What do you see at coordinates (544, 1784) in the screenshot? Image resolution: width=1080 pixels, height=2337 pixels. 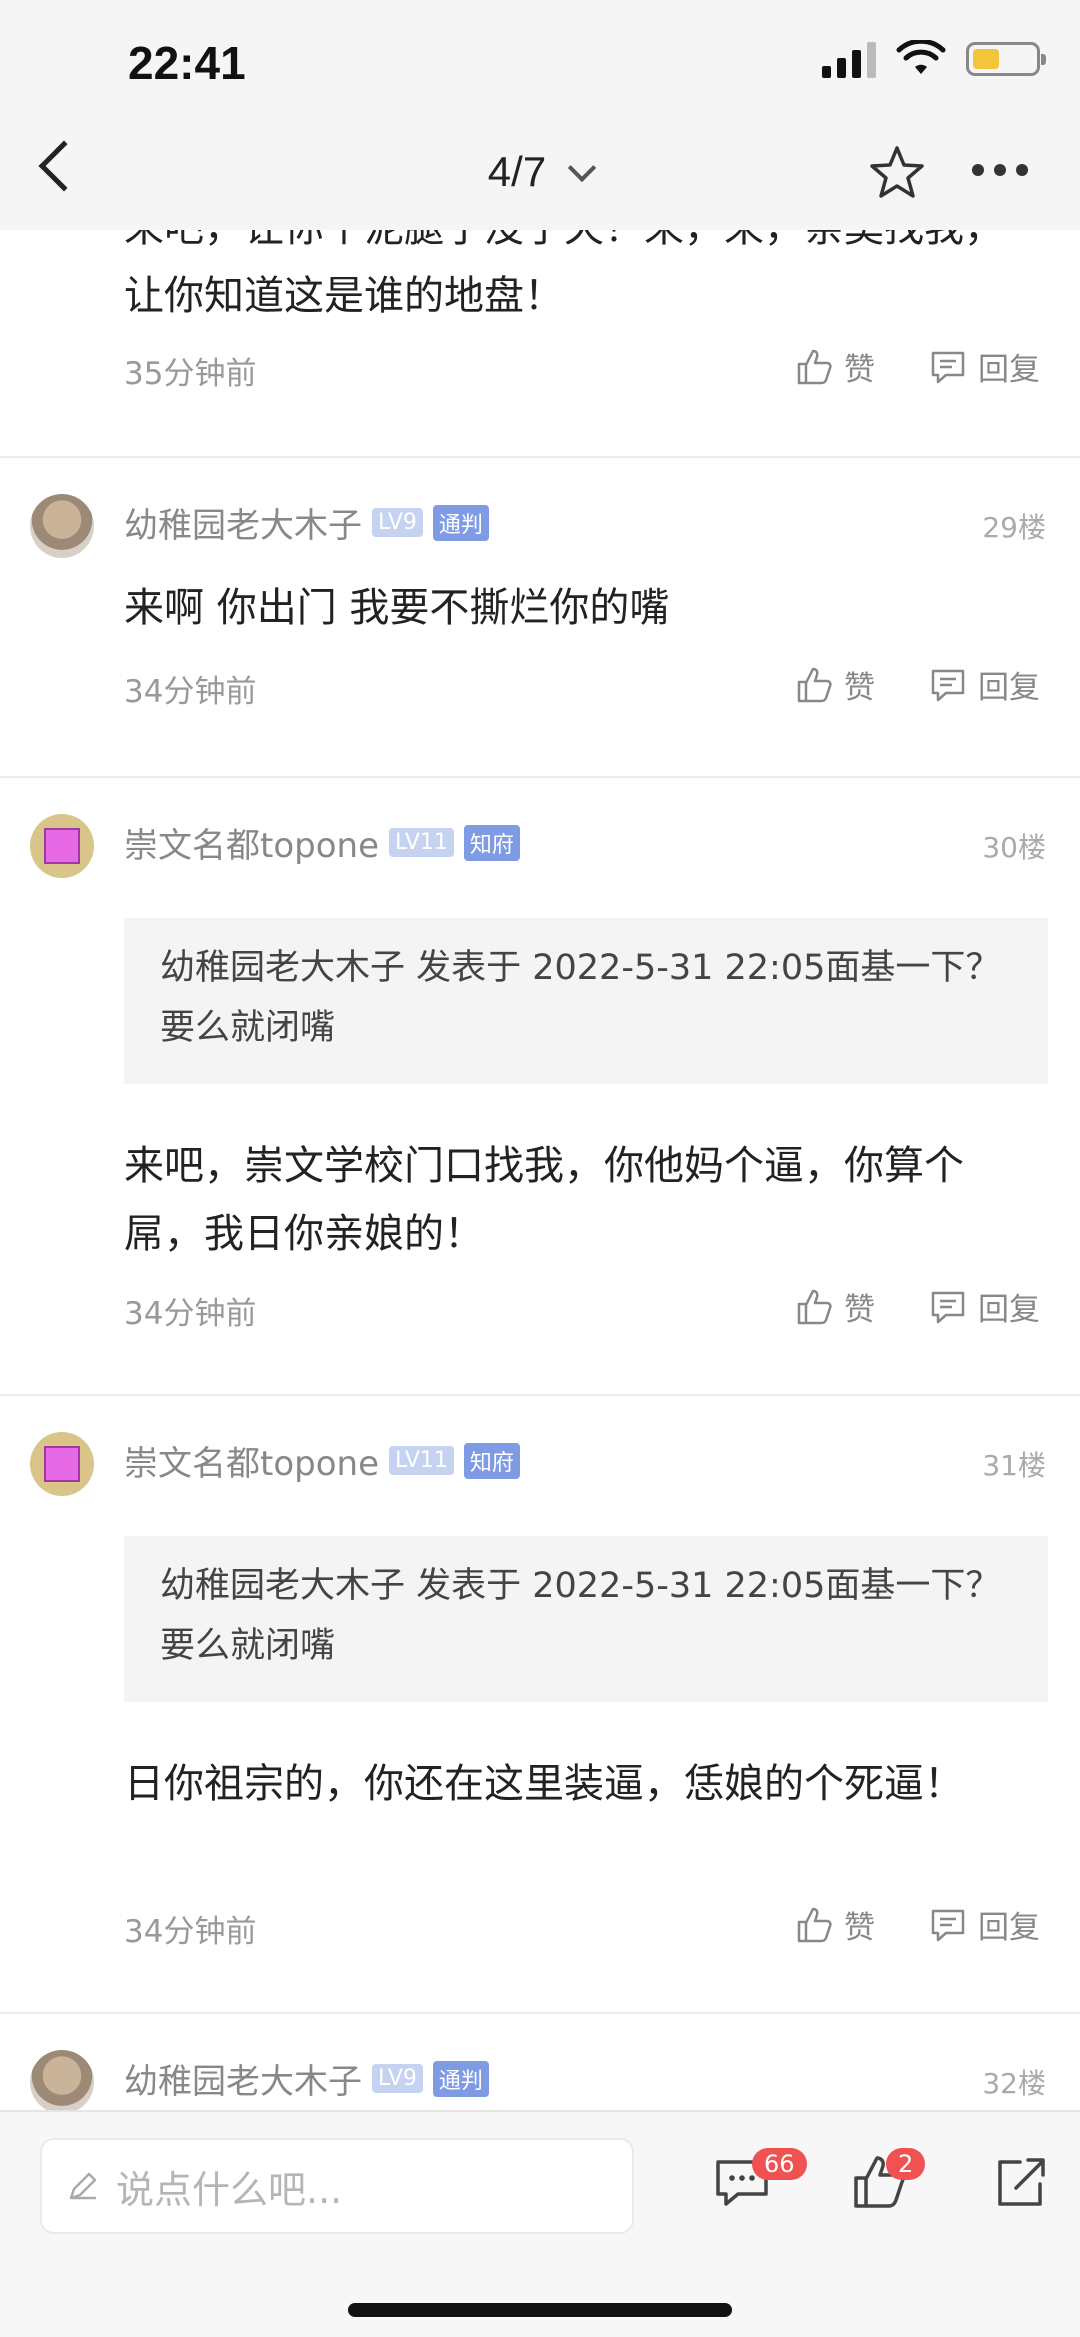 I see `comment-text: 日你祖宗的，你还在这里装逼，恁娘的个死逼！` at bounding box center [544, 1784].